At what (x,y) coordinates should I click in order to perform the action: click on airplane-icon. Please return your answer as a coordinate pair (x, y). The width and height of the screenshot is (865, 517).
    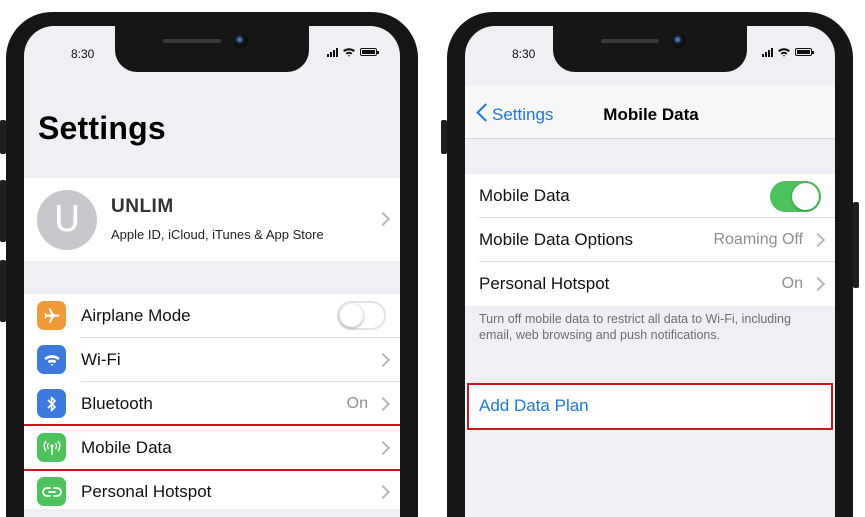
    Looking at the image, I should click on (51, 315).